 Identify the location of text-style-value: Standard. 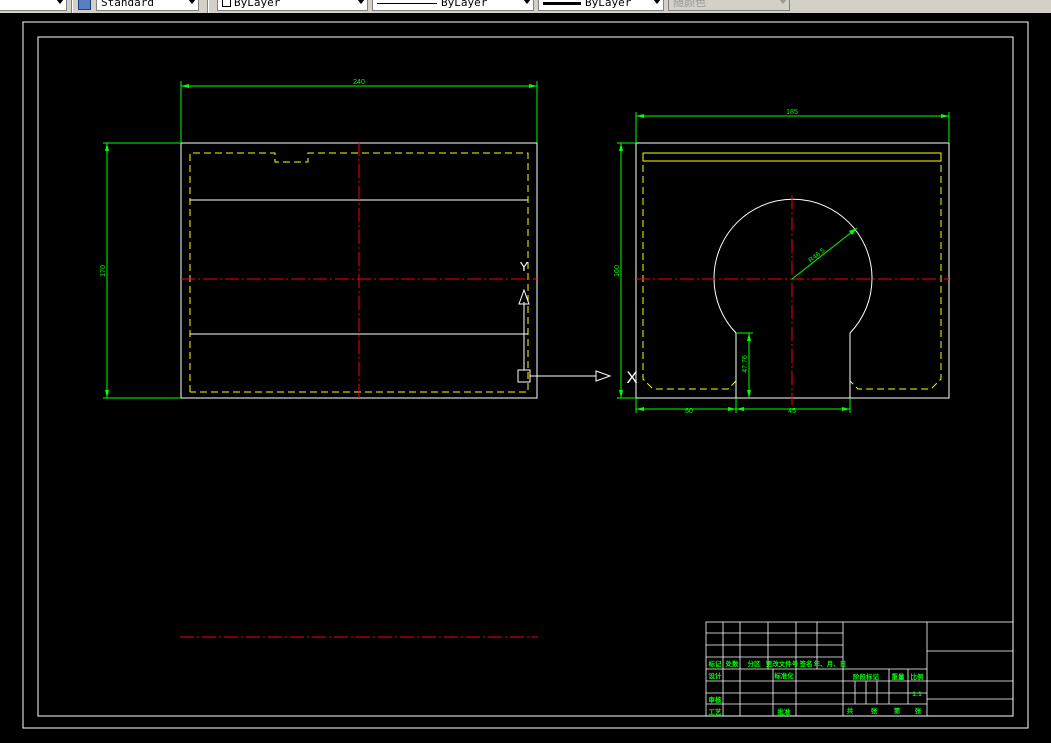
(127, 4).